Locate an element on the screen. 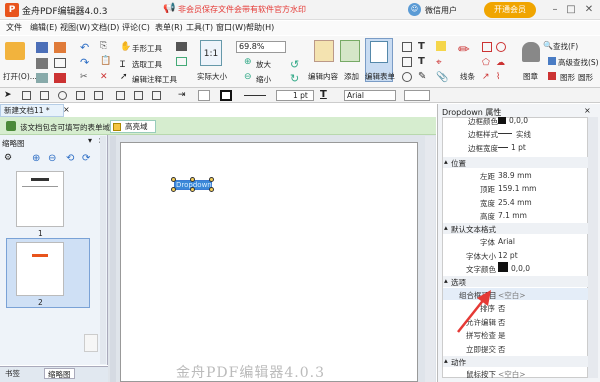 This screenshot has height=382, width=600. cloud-icon: ☁ is located at coordinates (500, 63).